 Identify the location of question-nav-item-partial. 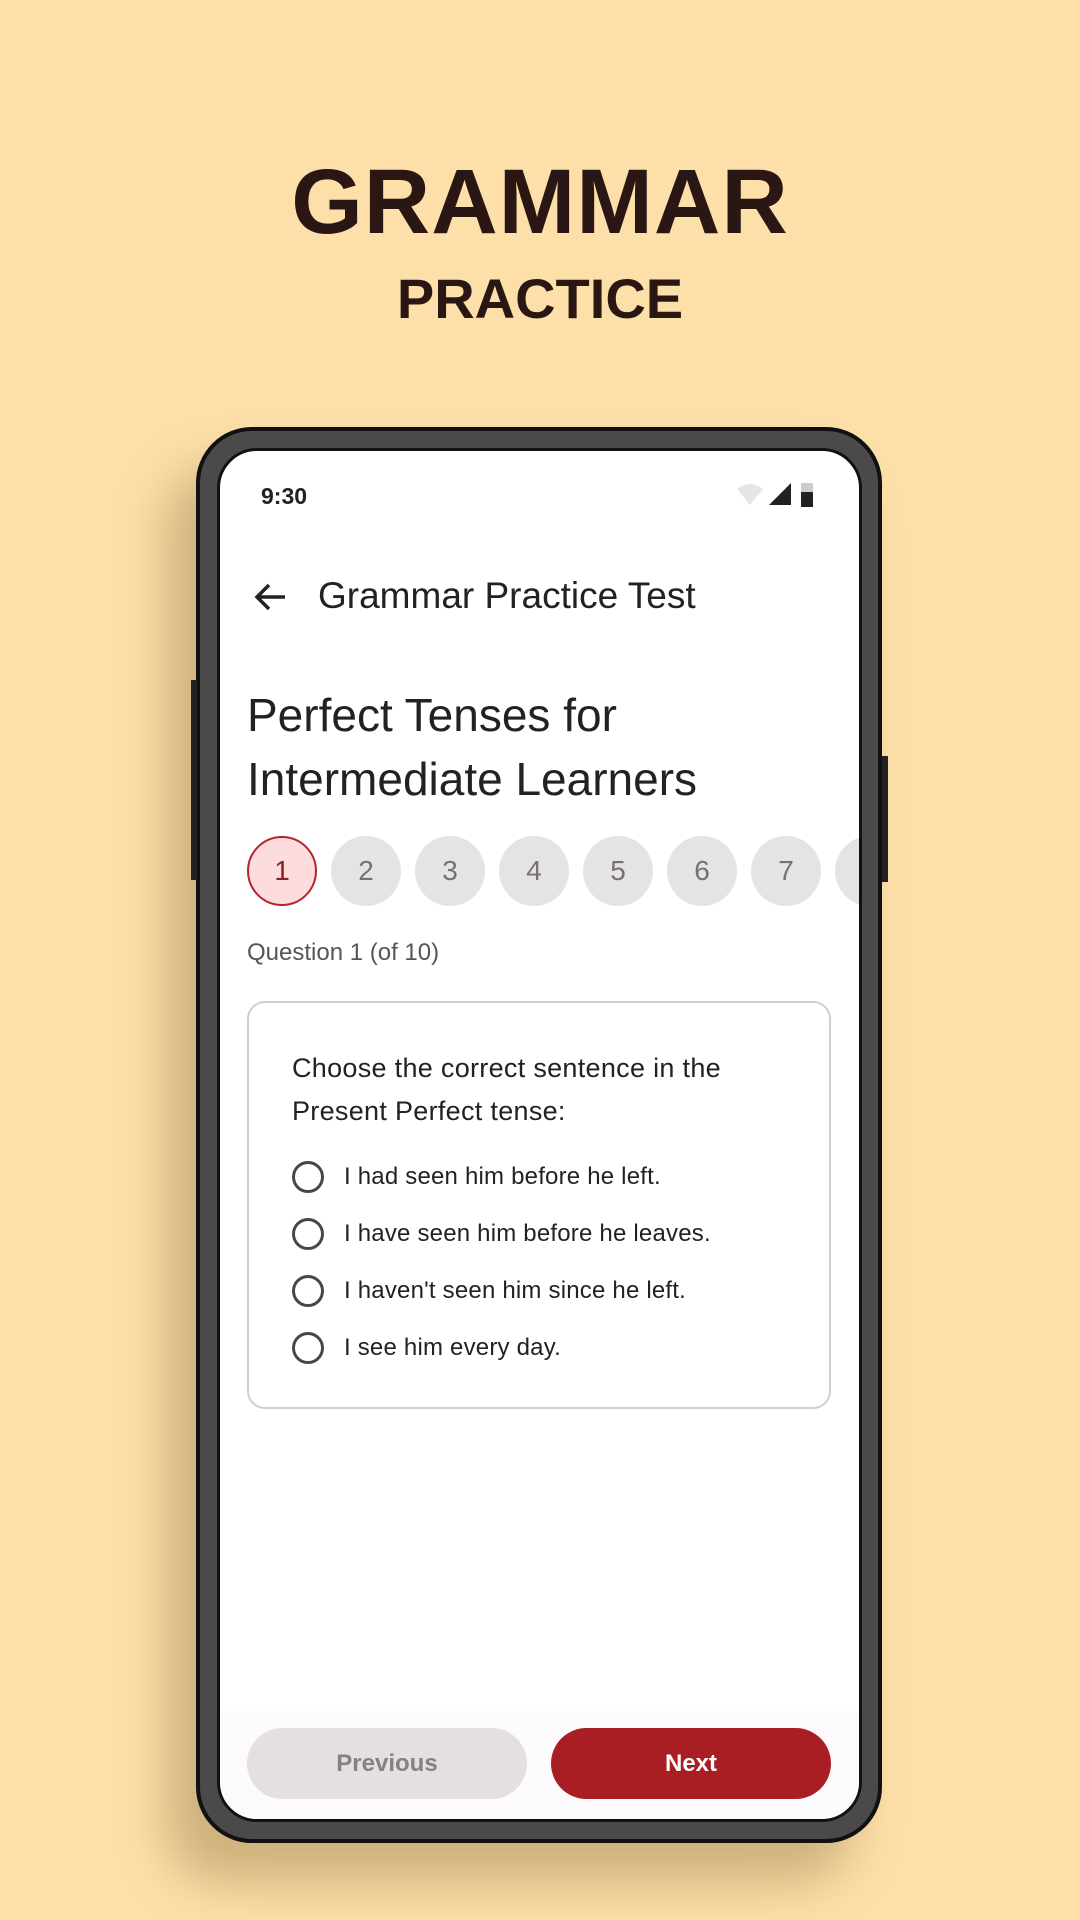
(847, 871).